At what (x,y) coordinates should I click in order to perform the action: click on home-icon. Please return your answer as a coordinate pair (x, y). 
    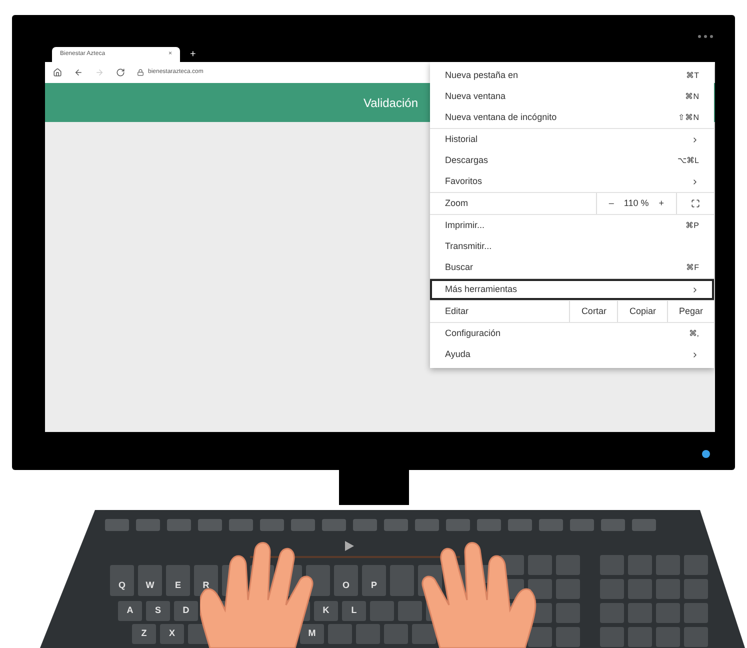
    Looking at the image, I should click on (57, 72).